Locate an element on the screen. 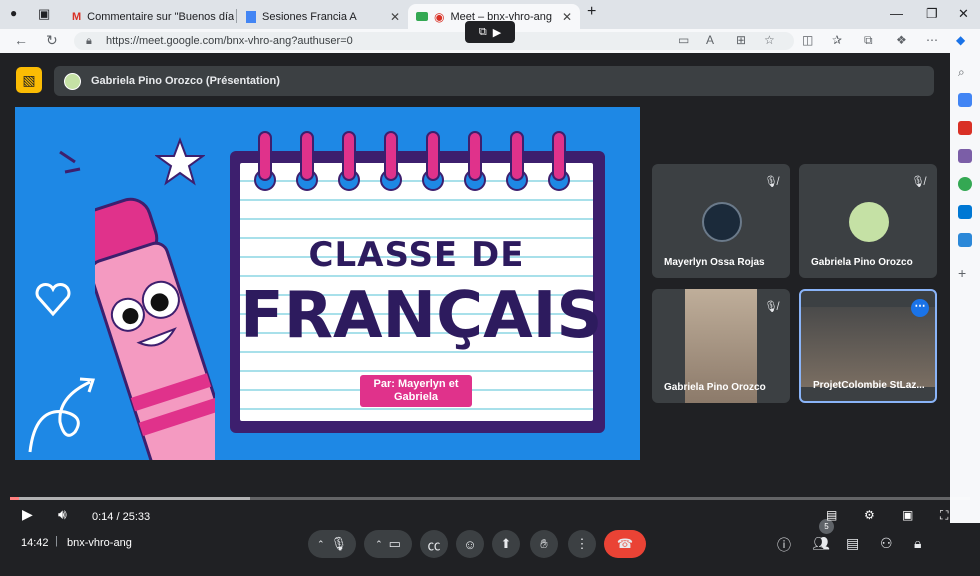  chat-icon: ▤ is located at coordinates (852, 543).